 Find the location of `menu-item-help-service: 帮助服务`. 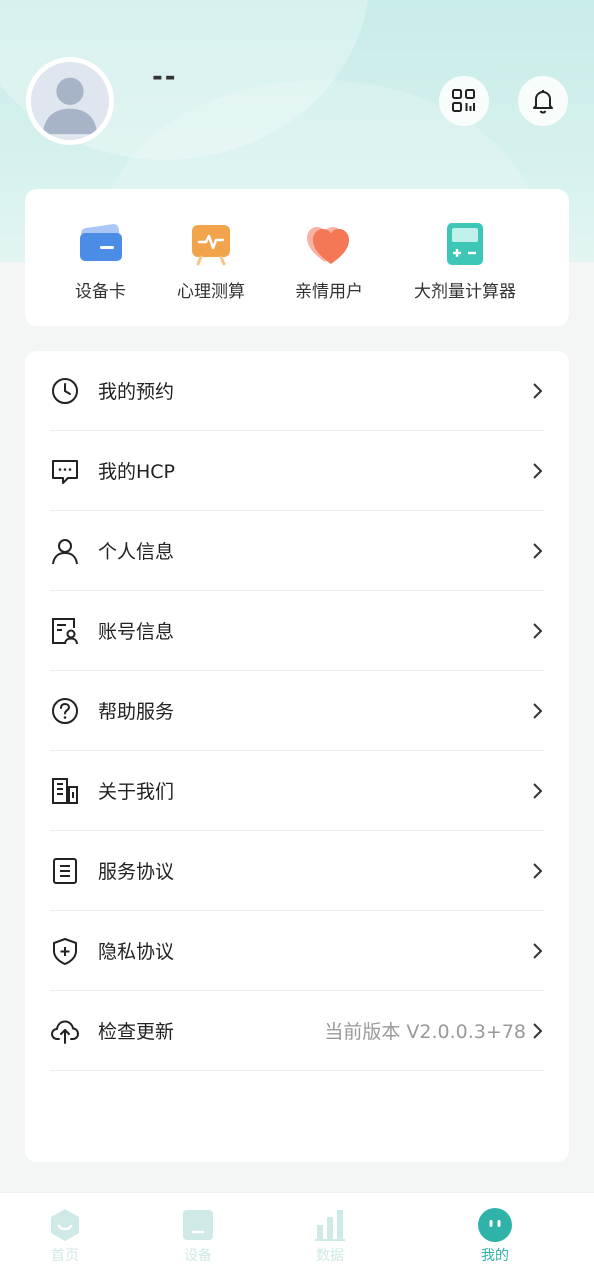

menu-item-help-service: 帮助服务 is located at coordinates (297, 711).